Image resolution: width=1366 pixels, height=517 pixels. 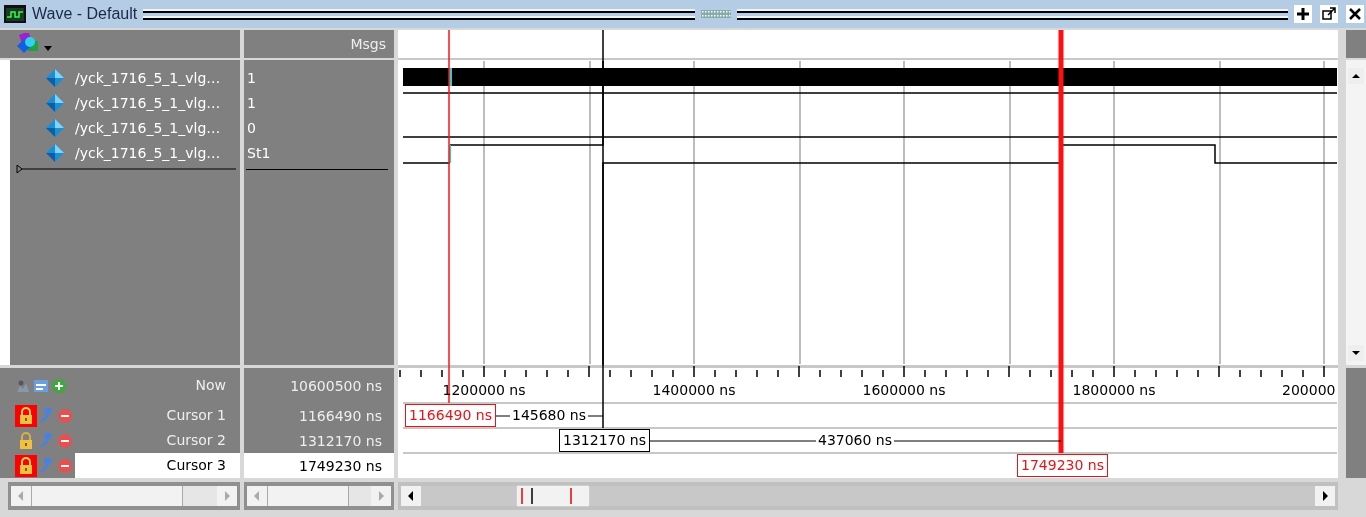 What do you see at coordinates (48, 48) in the screenshot?
I see `caret-icon` at bounding box center [48, 48].